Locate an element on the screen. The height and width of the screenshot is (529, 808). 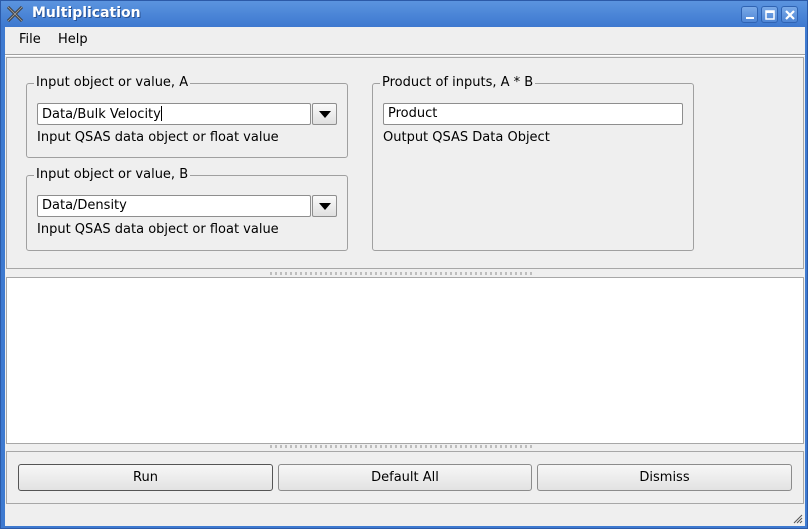
app-x-icon is located at coordinates (15, 14).